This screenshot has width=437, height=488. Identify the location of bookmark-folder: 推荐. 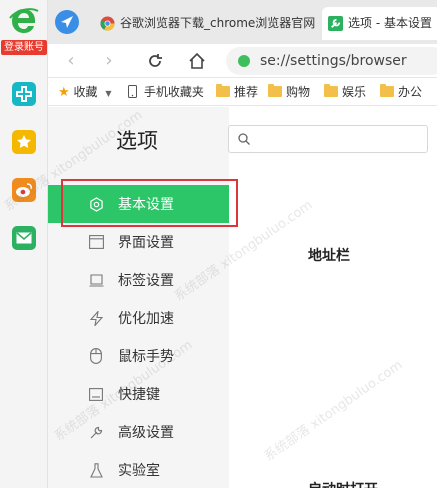
(237, 92).